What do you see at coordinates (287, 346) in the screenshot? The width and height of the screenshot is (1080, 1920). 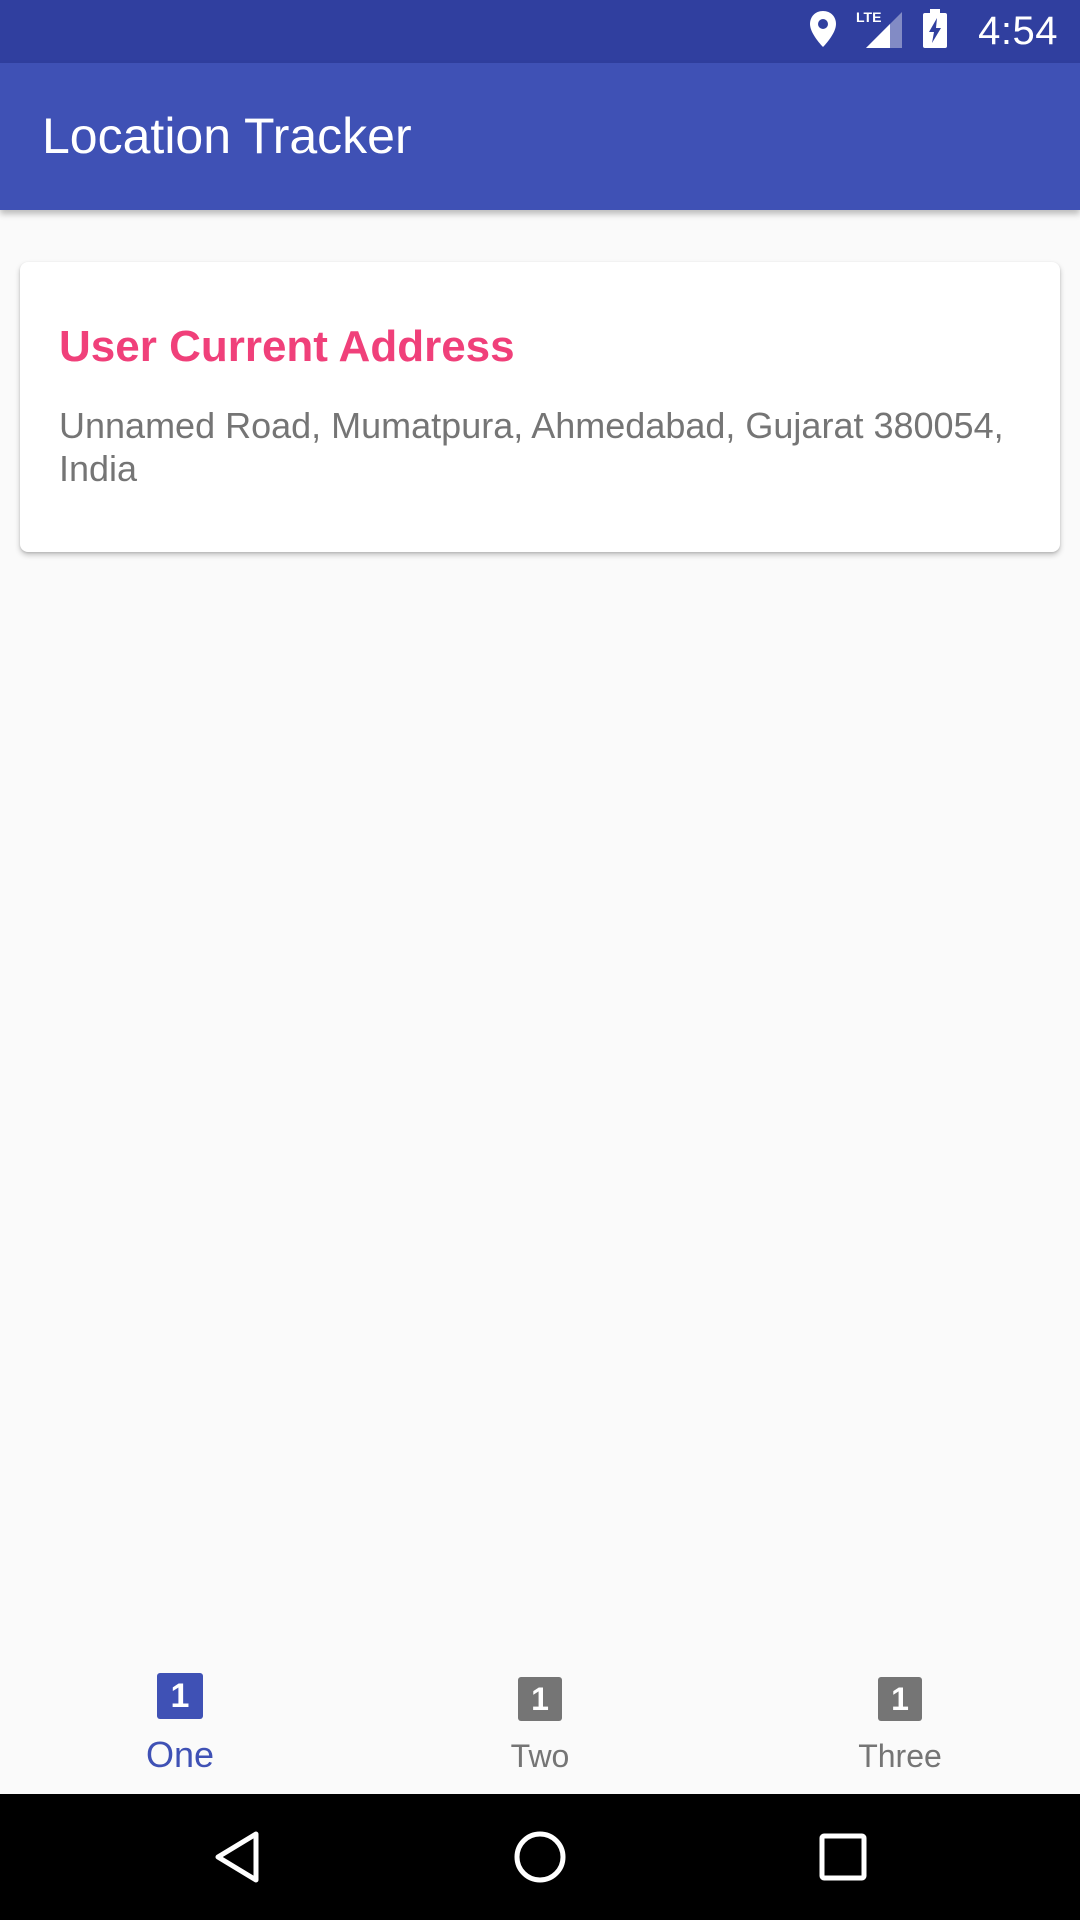 I see `card-title: User Current Address` at bounding box center [287, 346].